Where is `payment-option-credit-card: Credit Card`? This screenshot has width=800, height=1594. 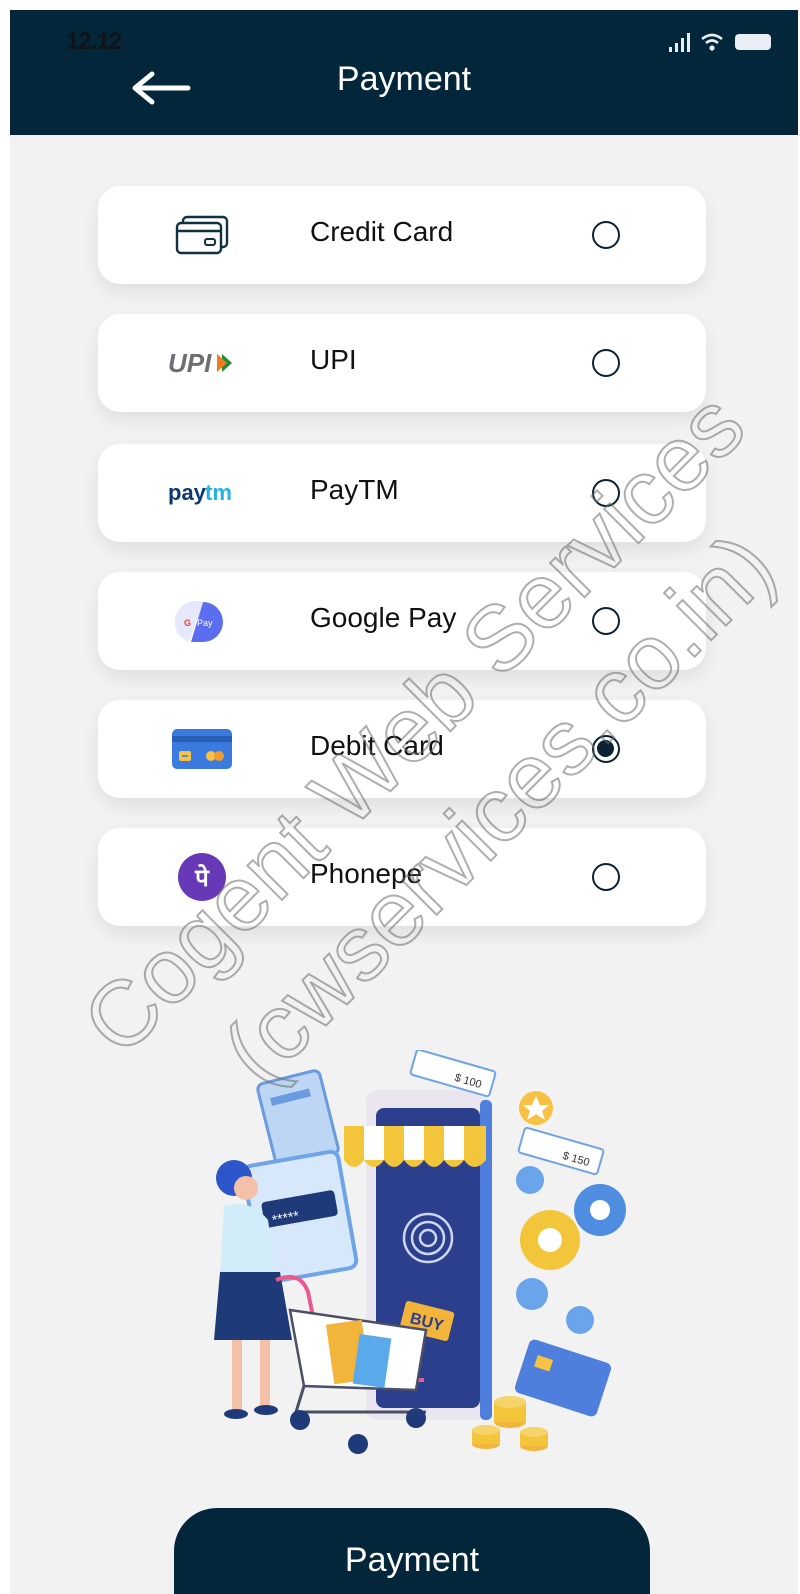
payment-option-credit-card: Credit Card is located at coordinates (402, 235).